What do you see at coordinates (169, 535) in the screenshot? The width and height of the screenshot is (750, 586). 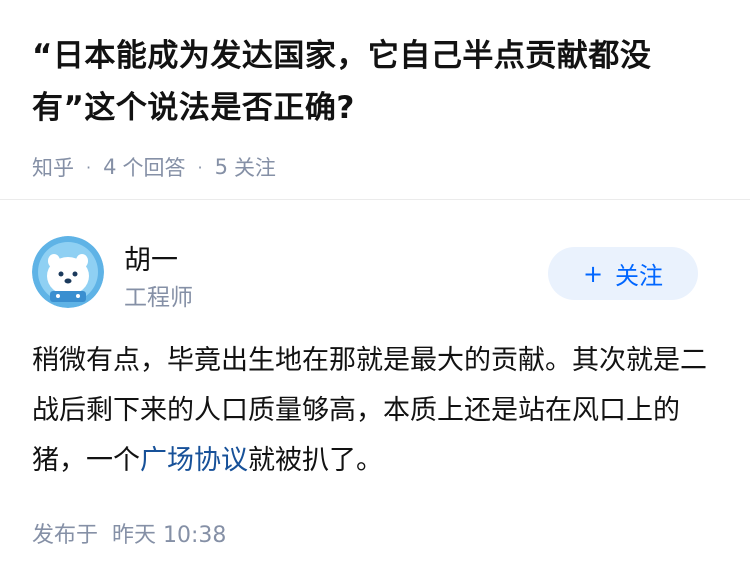 I see `published-time: 昨天 10:38` at bounding box center [169, 535].